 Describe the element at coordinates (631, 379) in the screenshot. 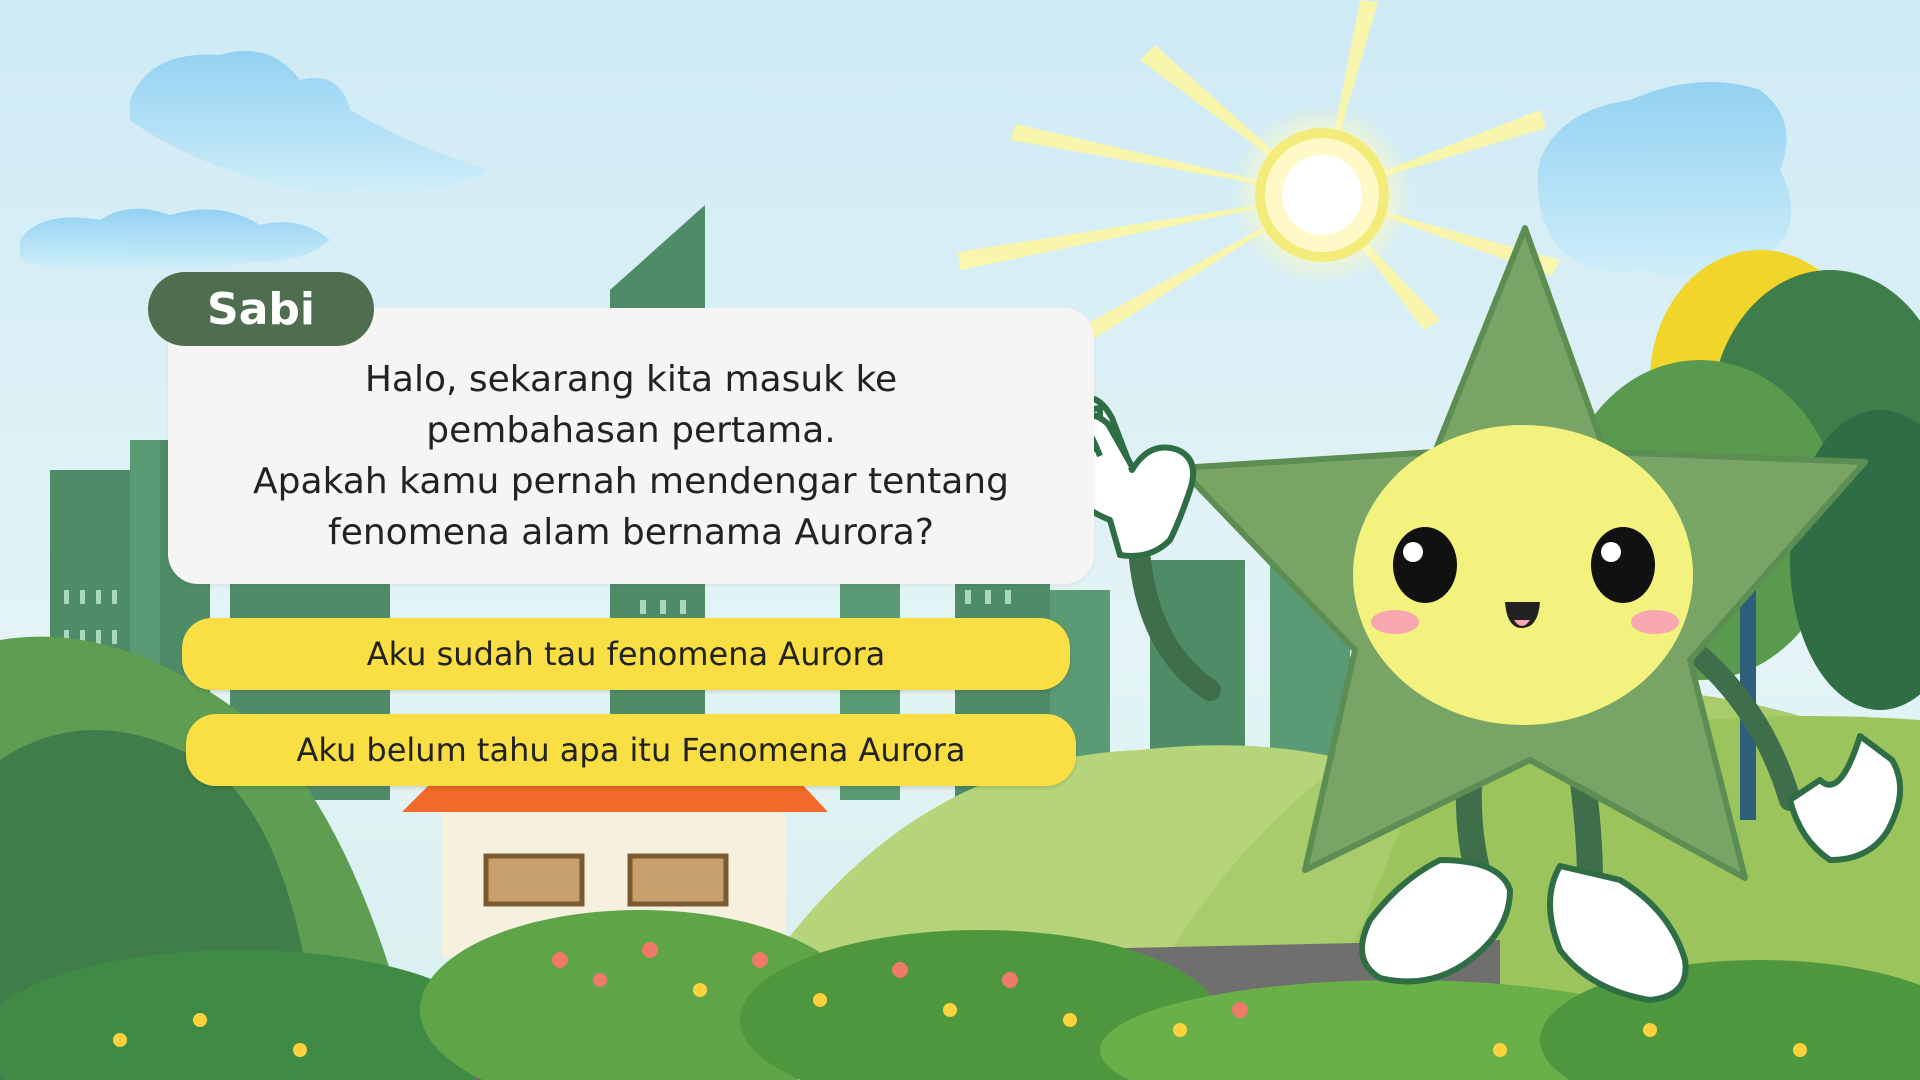

I see `dialog-line: Halo, sekarang kita masuk ke` at that location.